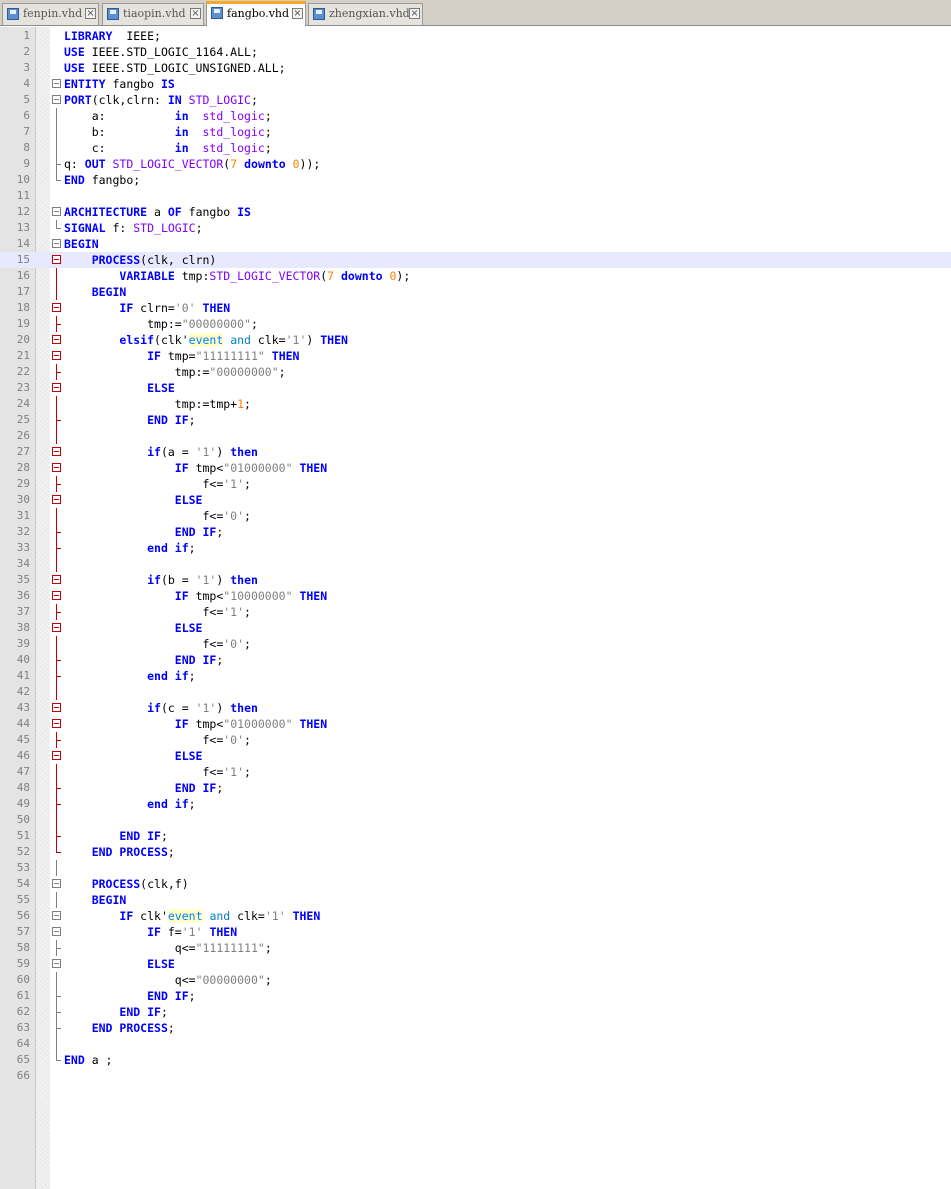 The image size is (951, 1189). What do you see at coordinates (475, 900) in the screenshot?
I see `code-line: 55 BEGIN` at bounding box center [475, 900].